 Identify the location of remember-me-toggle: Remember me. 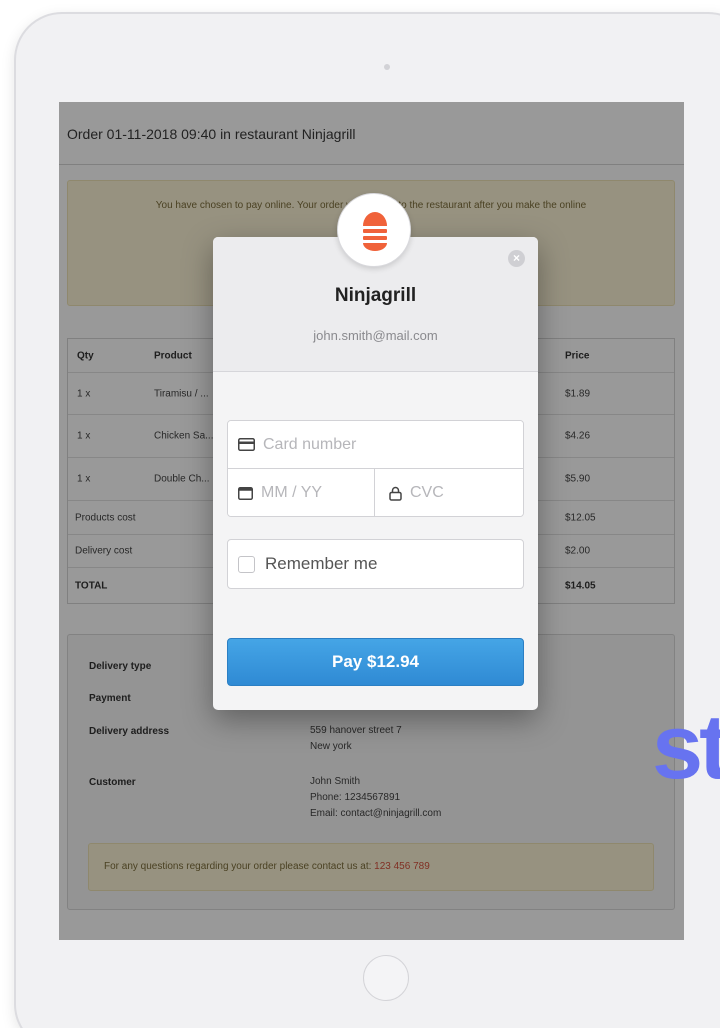
(375, 564).